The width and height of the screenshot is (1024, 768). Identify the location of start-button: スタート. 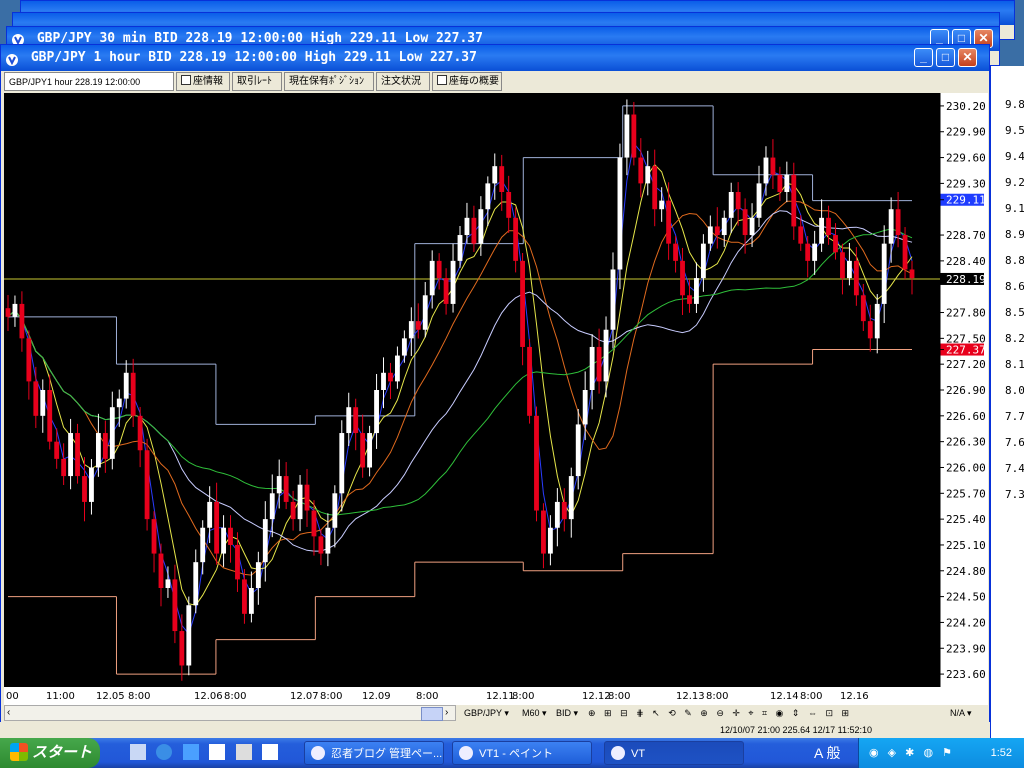
(50, 753).